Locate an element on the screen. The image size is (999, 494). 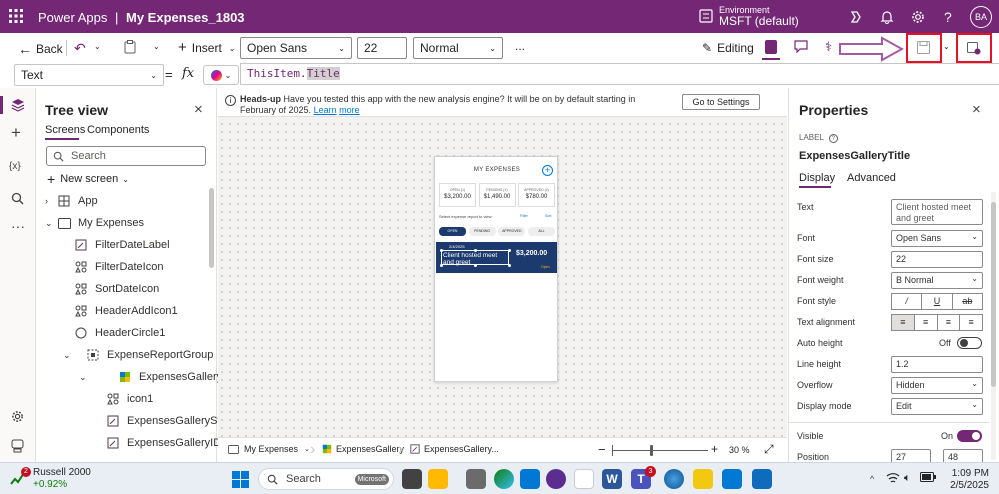
tree-item-screen: ⌄ My Expenses is located at coordinates (122, 223).